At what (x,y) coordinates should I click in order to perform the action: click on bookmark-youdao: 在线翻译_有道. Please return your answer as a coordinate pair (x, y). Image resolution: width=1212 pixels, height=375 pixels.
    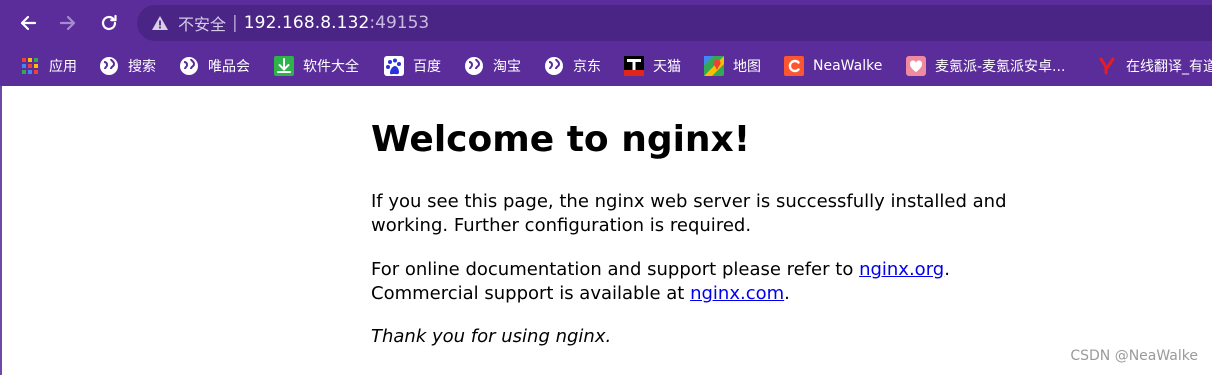
    Looking at the image, I should click on (1154, 66).